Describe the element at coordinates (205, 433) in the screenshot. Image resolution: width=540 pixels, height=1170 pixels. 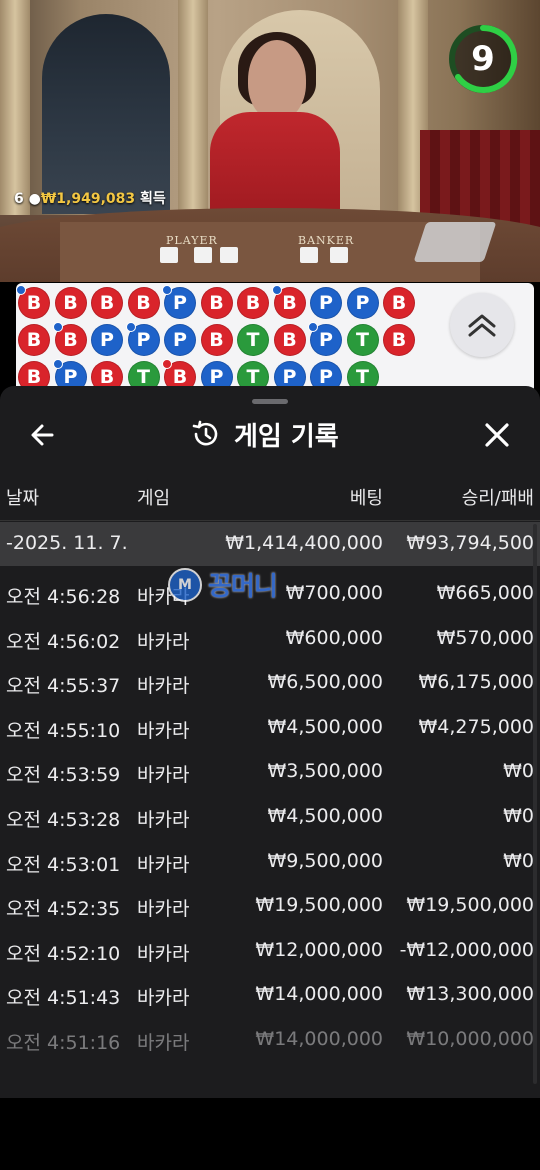
I see `history-icon` at that location.